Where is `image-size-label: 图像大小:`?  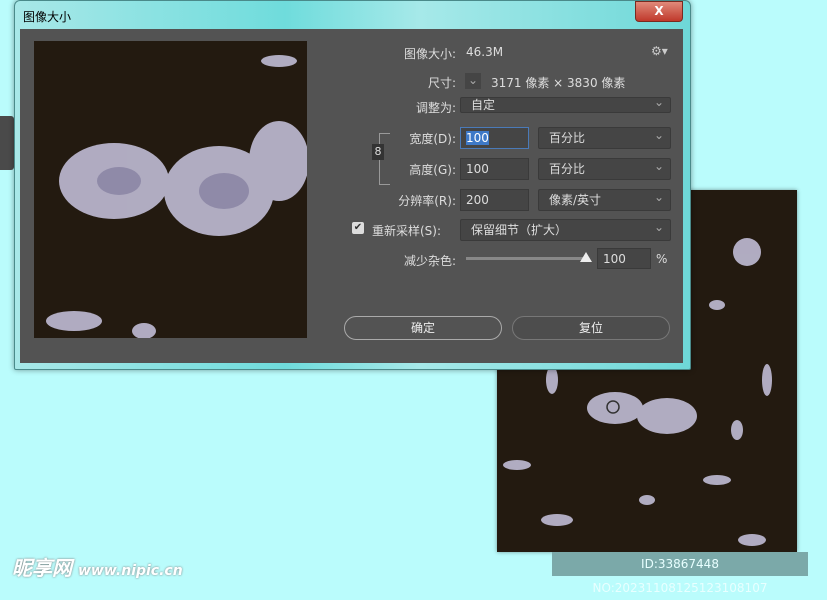 image-size-label: 图像大小: is located at coordinates (429, 54).